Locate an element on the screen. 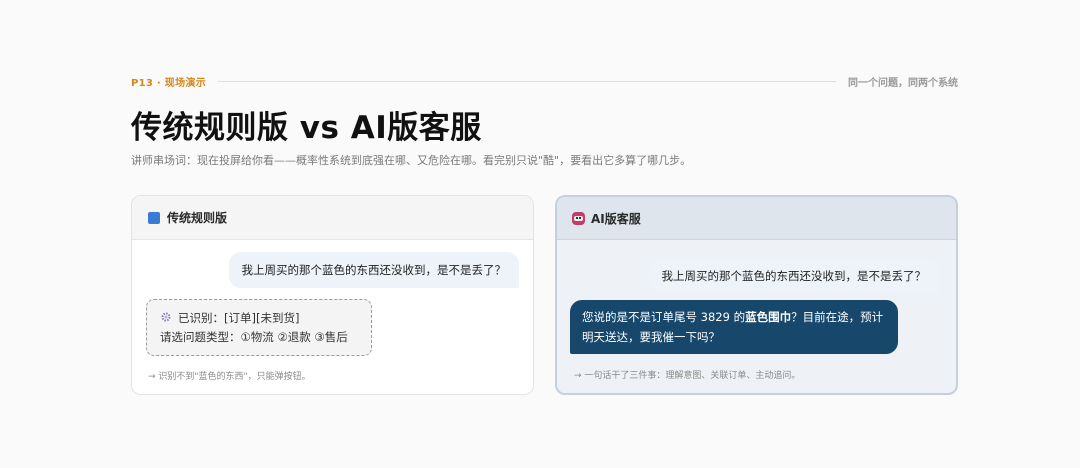  panel-note: → 一句话干了三件事：理解意图、关联订单、主动追问。 is located at coordinates (687, 376).